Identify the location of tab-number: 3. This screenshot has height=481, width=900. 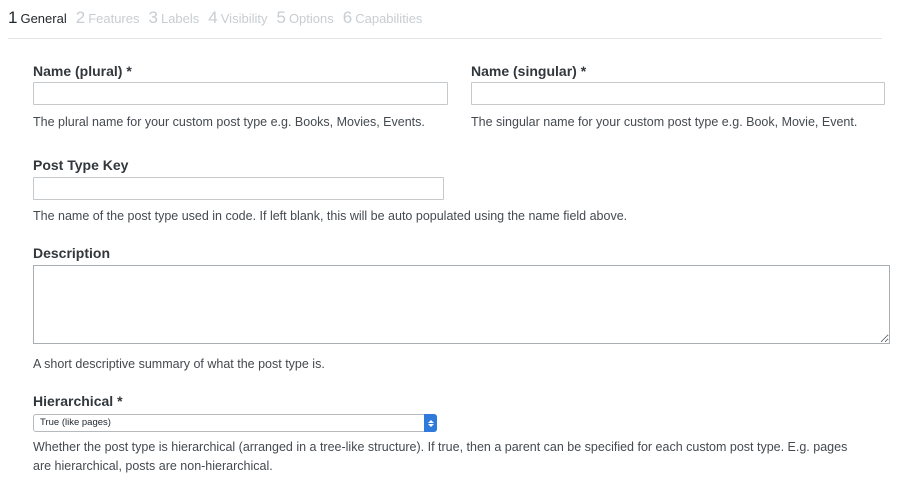
(153, 17).